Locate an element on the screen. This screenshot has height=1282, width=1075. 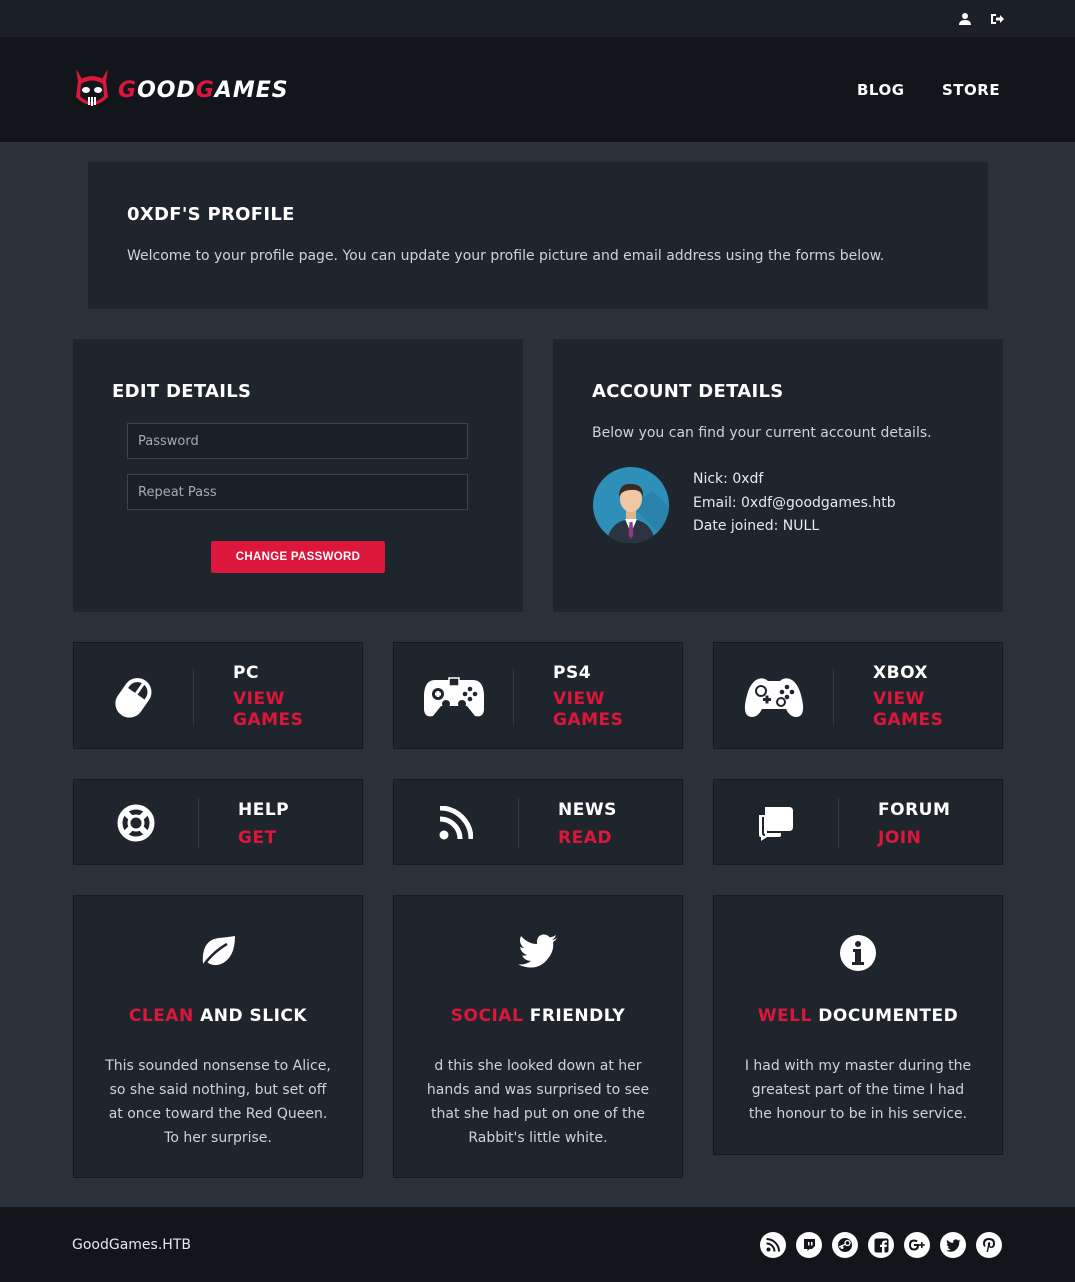
top-bar is located at coordinates (537, 18).